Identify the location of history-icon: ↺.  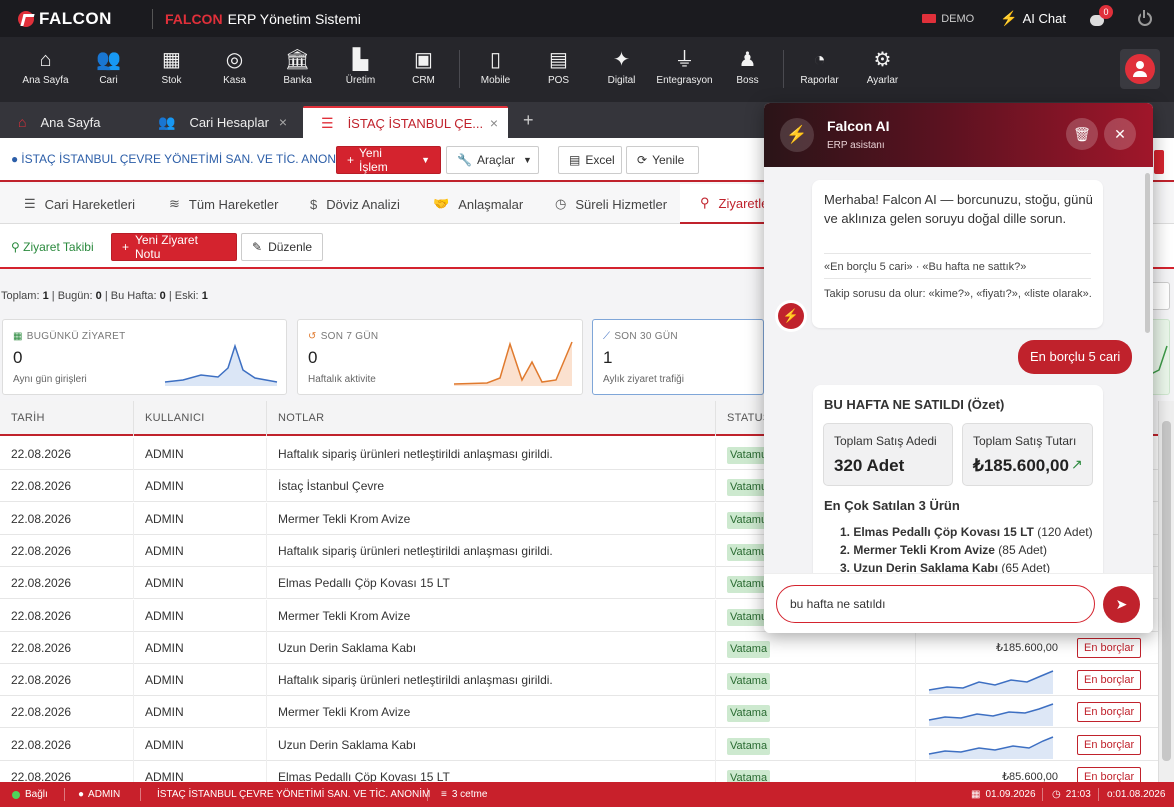
(312, 336).